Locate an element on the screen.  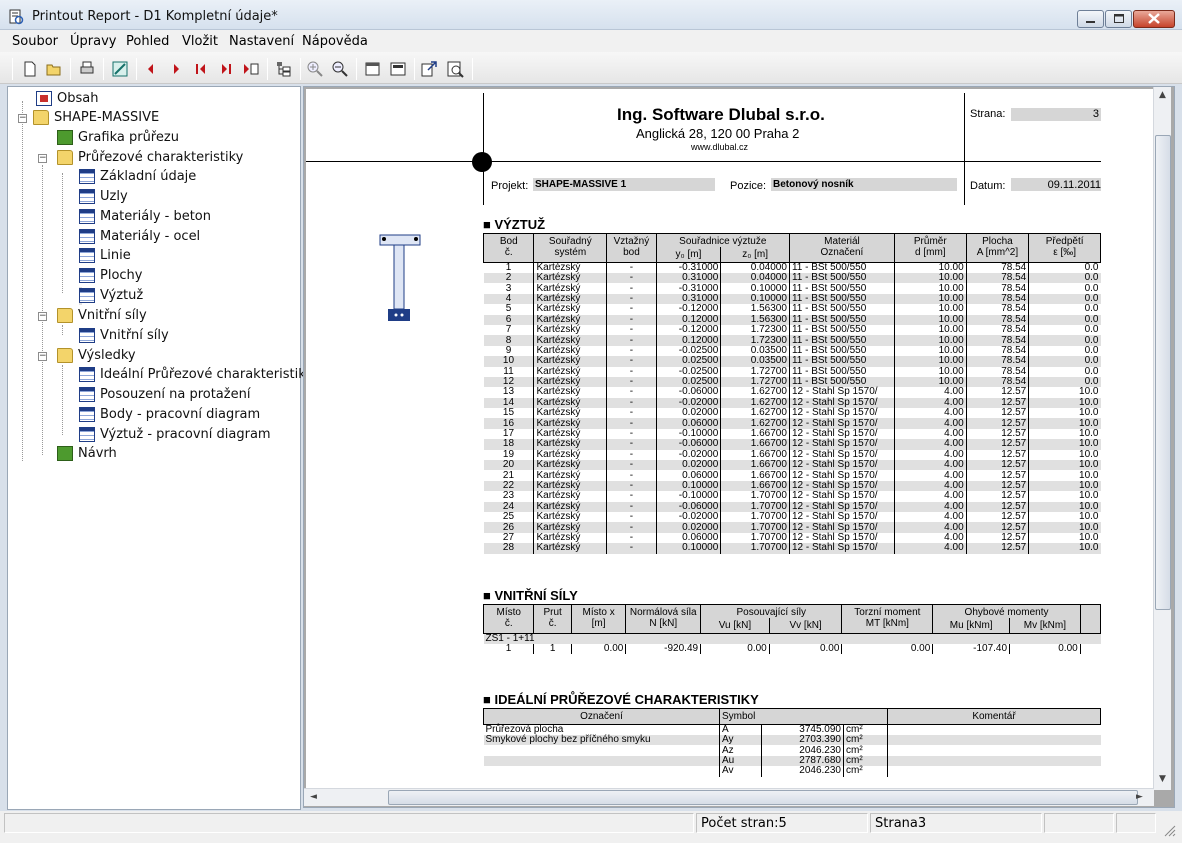
table-cell: 10 is located at coordinates (508, 361).